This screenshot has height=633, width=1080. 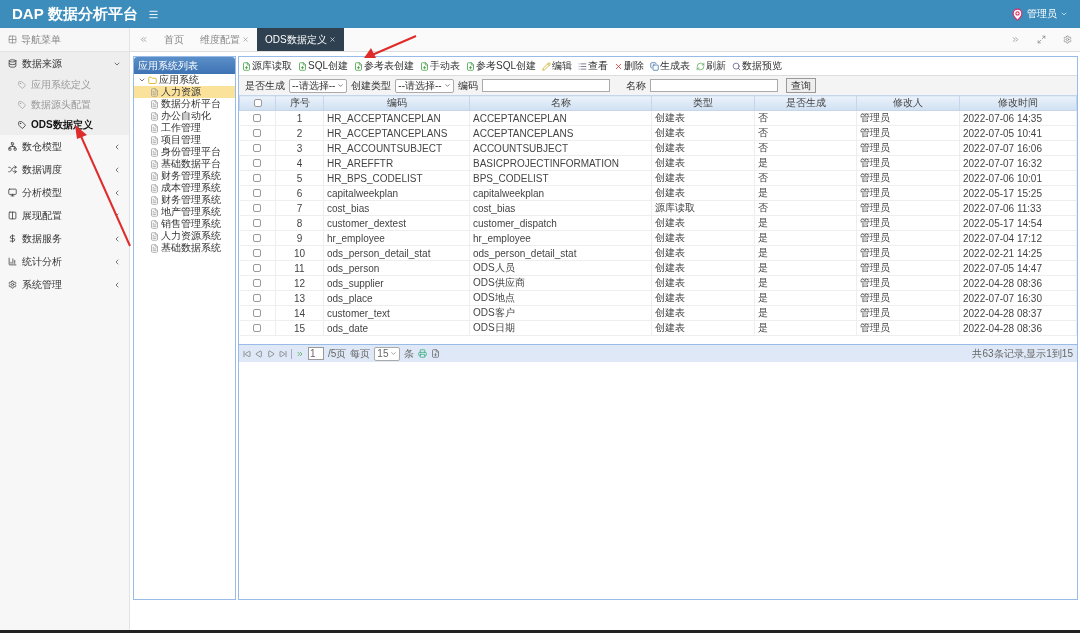 I want to click on tab: 维度配置, so click(x=224, y=39).